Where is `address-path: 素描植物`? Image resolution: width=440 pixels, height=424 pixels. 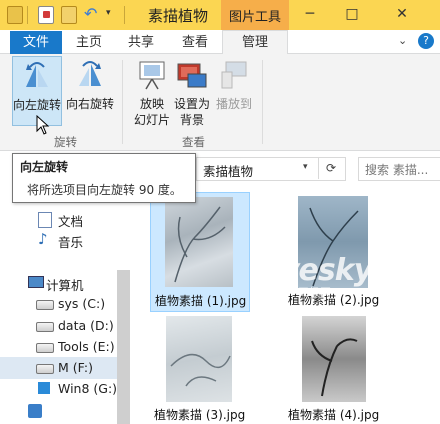 address-path: 素描植物 is located at coordinates (228, 171).